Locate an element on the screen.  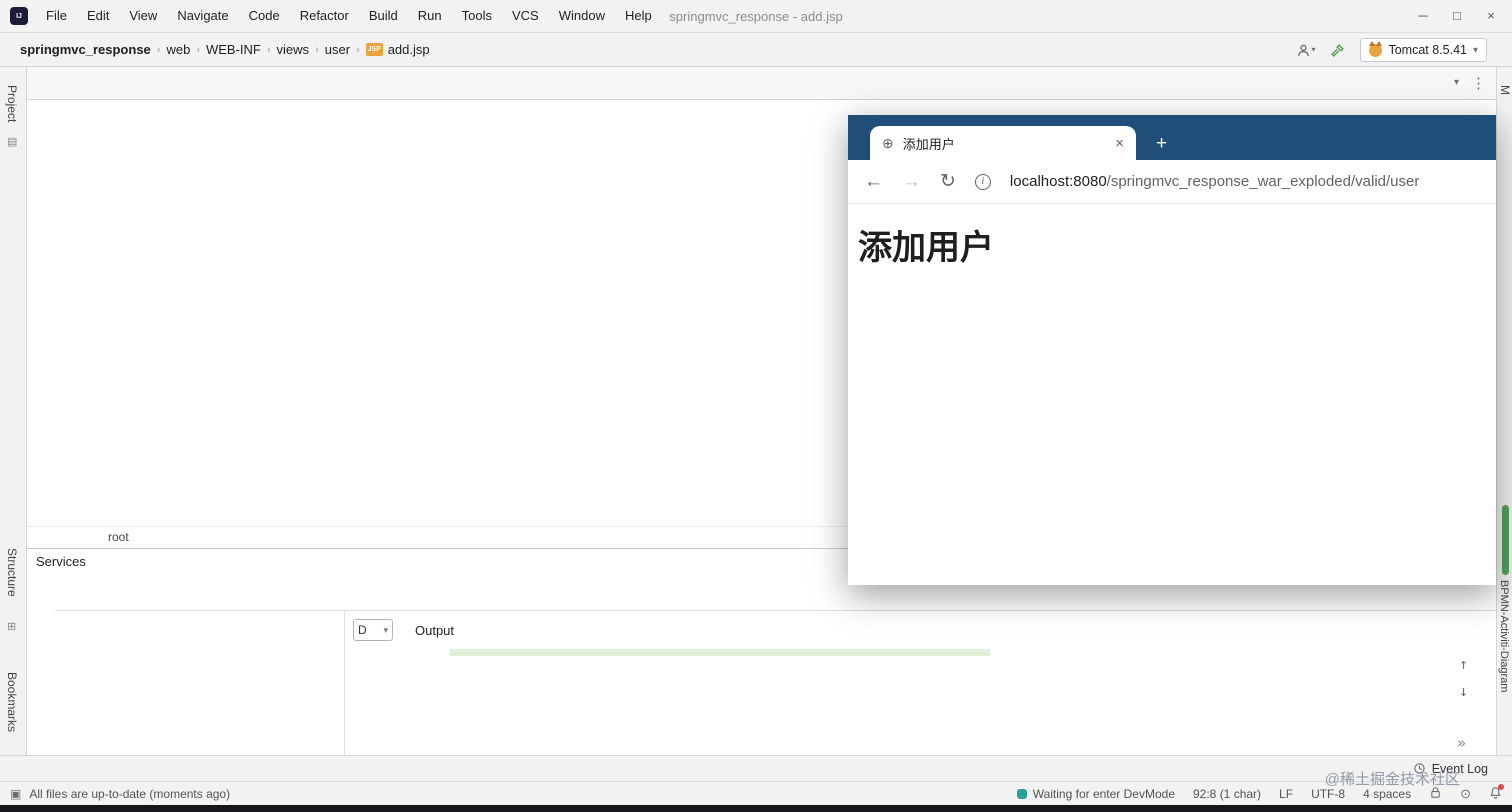
menu-help: Help is located at coordinates (638, 16).